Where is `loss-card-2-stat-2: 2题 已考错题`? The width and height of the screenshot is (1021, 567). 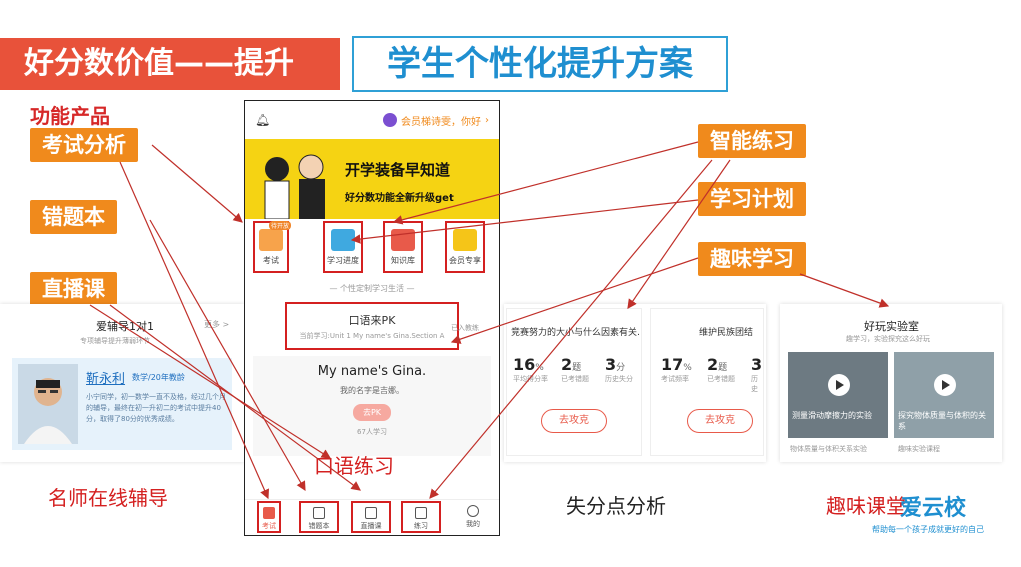
loss-card-2-stat-2: 2题 已考错题 is located at coordinates (721, 369).